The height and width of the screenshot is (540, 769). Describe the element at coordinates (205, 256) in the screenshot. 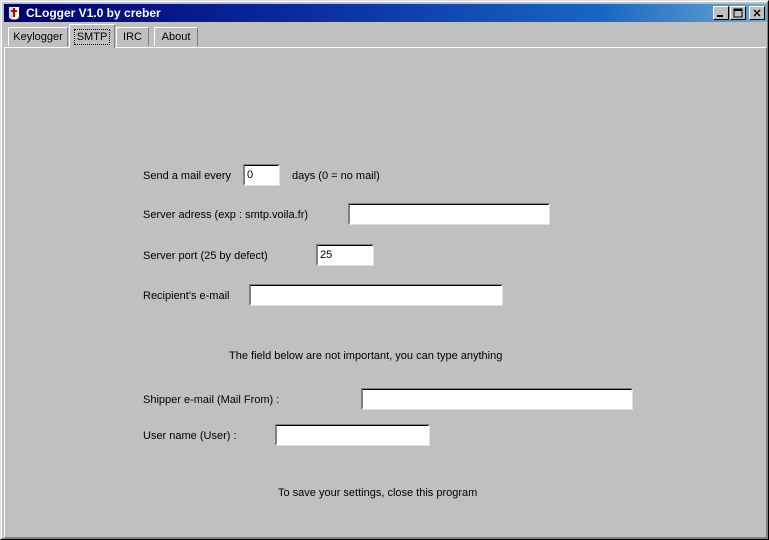

I see `server-port-label: Server port (25 by defect)` at that location.